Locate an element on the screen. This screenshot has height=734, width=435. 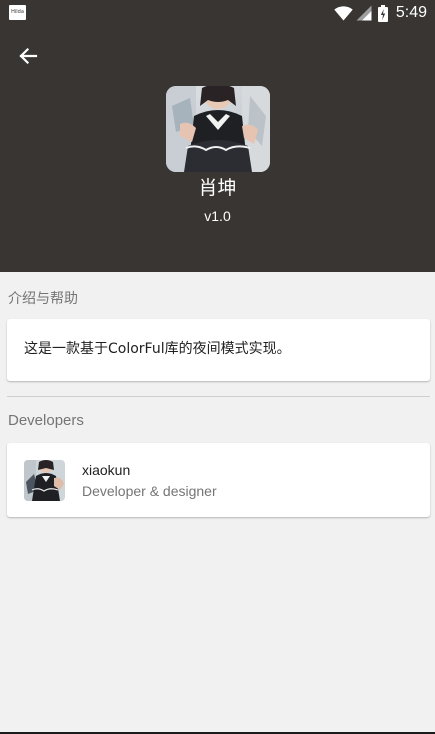
intro-card: 这是一款基于ColorFul库的夜间模式实现。 is located at coordinates (218, 350).